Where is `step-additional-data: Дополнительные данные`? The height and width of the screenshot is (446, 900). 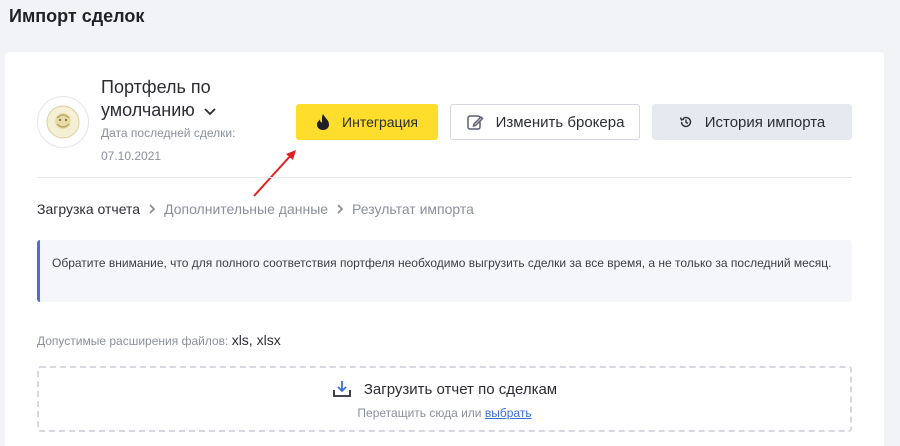 step-additional-data: Дополнительные данные is located at coordinates (246, 209).